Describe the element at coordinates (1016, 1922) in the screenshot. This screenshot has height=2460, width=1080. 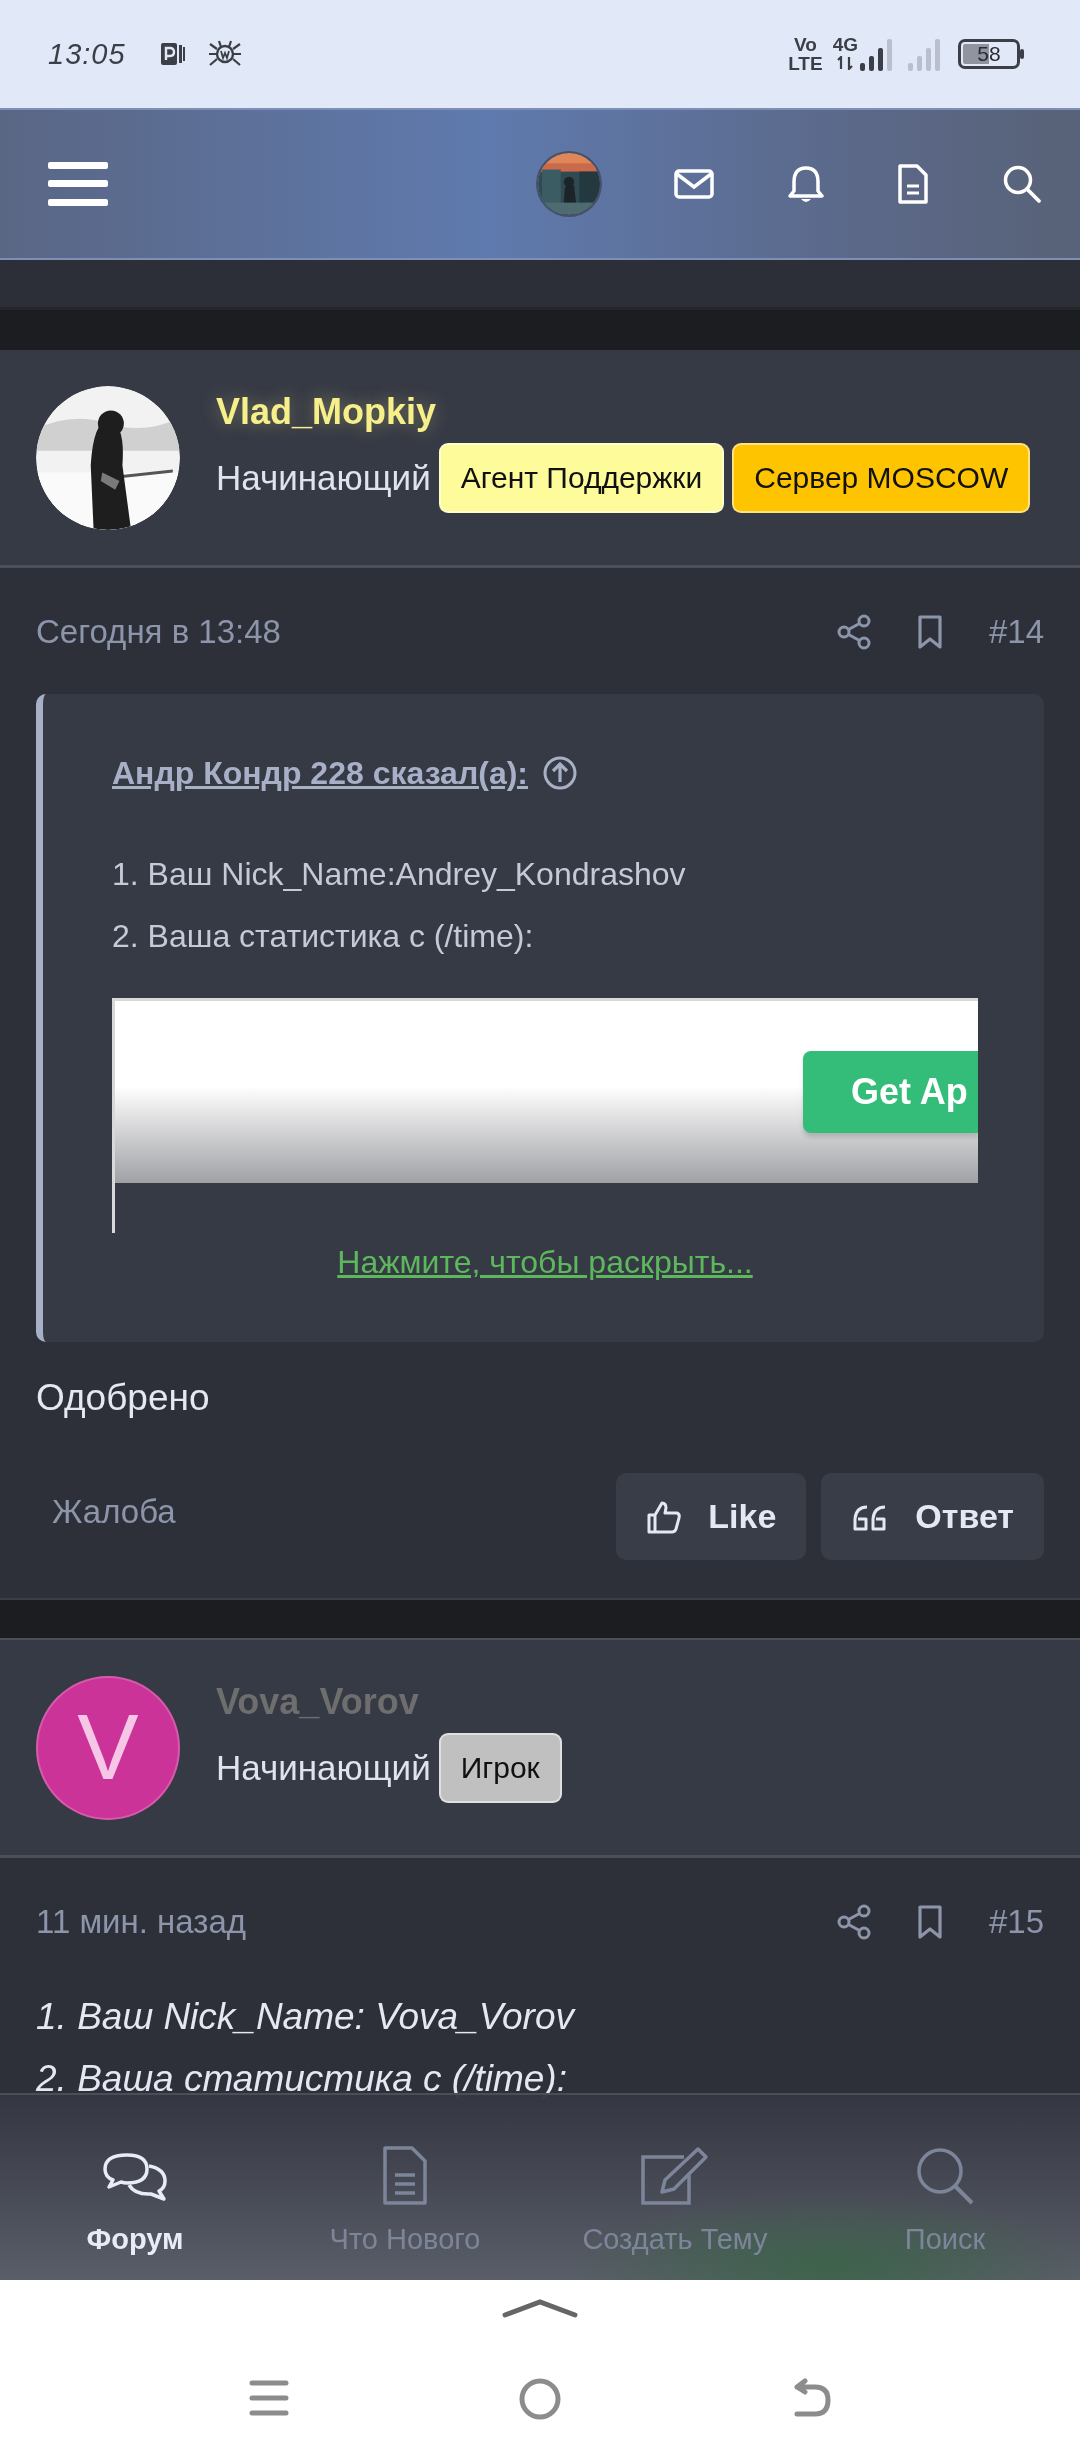
I see `post-number-link: #15` at that location.